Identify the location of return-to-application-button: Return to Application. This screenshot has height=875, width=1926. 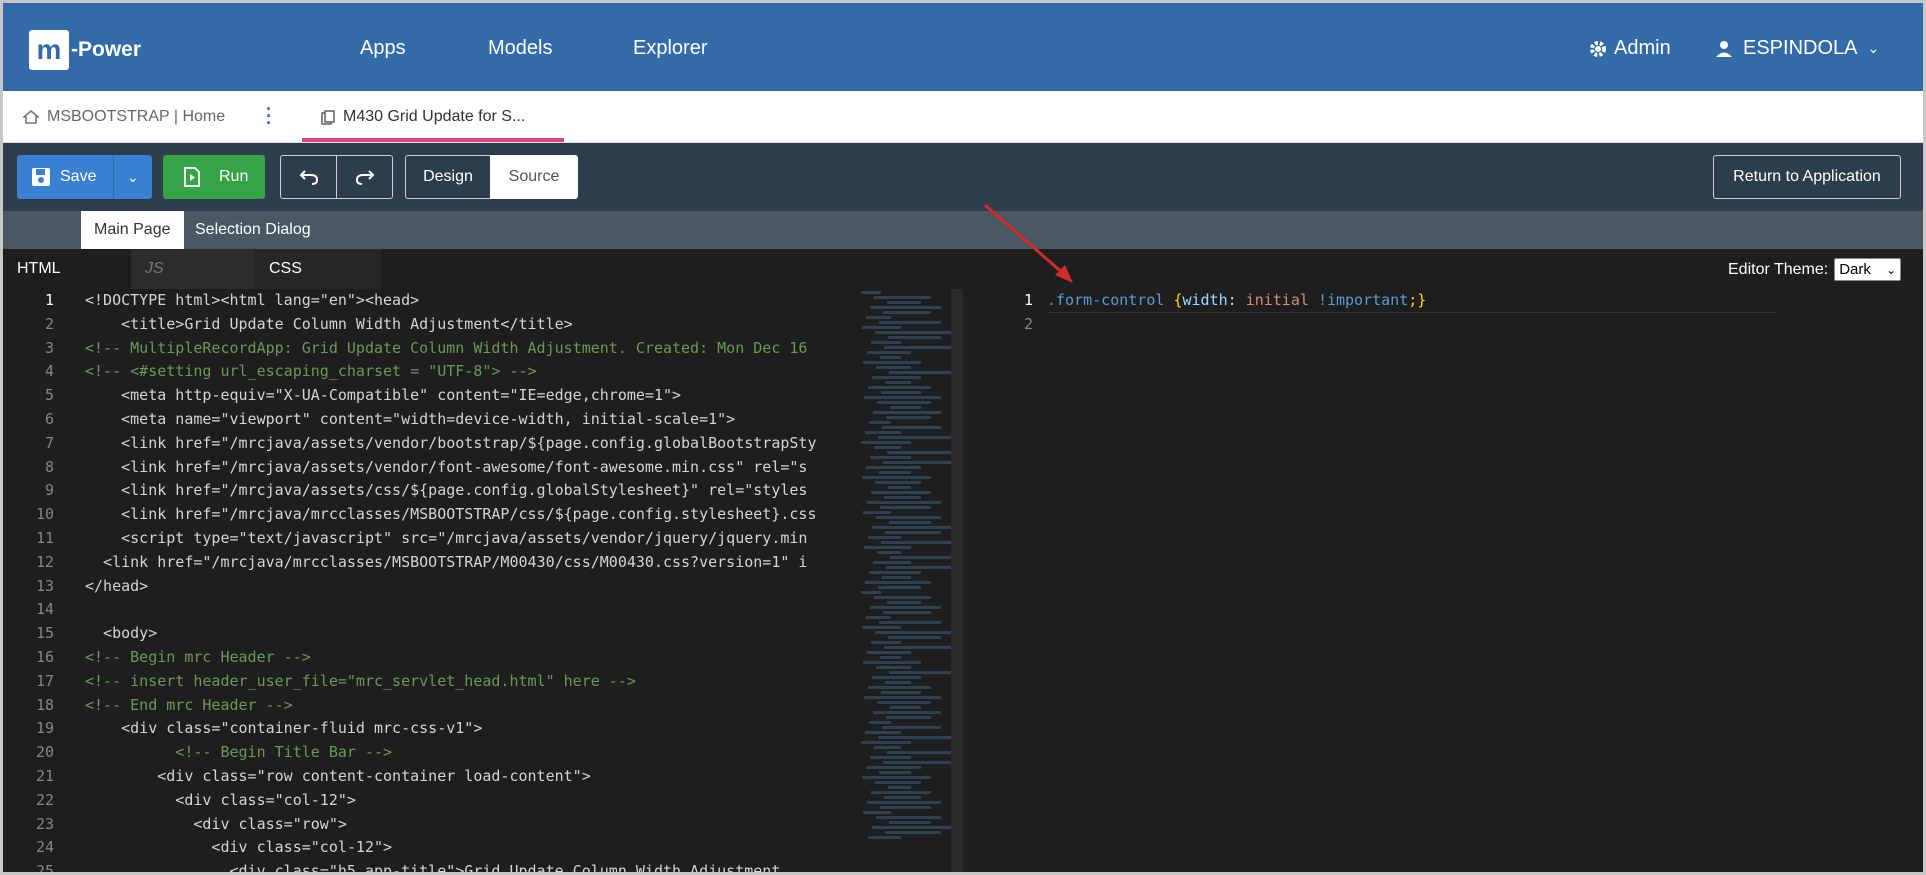
(1807, 177).